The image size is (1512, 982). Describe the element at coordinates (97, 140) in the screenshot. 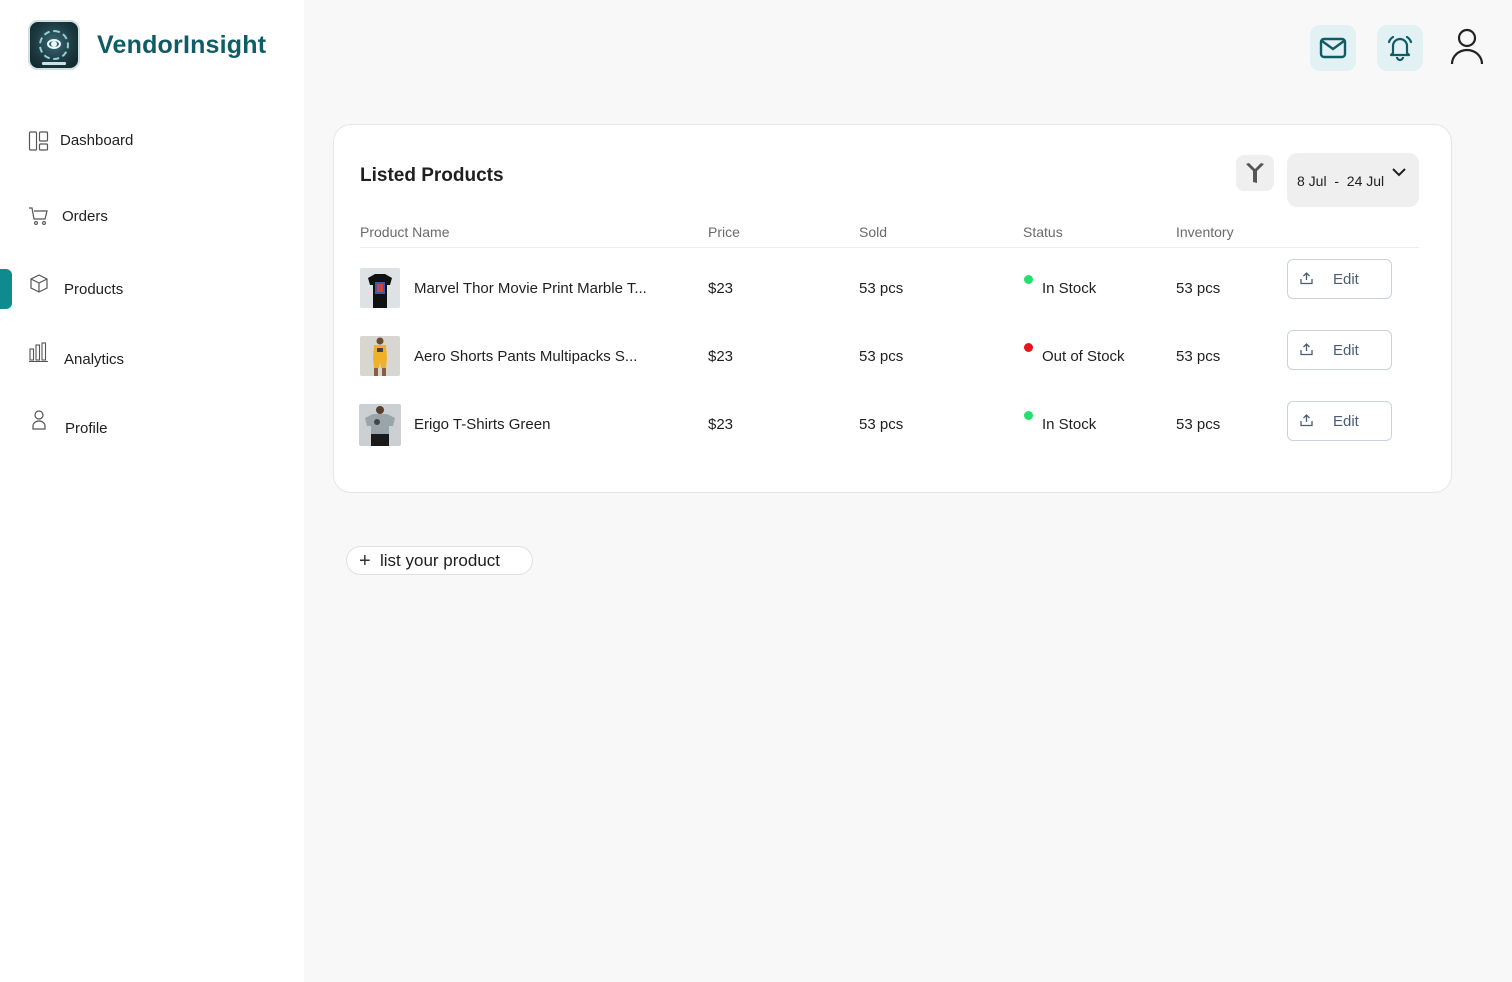

I see `sidebar-item-label: Dashboard` at that location.